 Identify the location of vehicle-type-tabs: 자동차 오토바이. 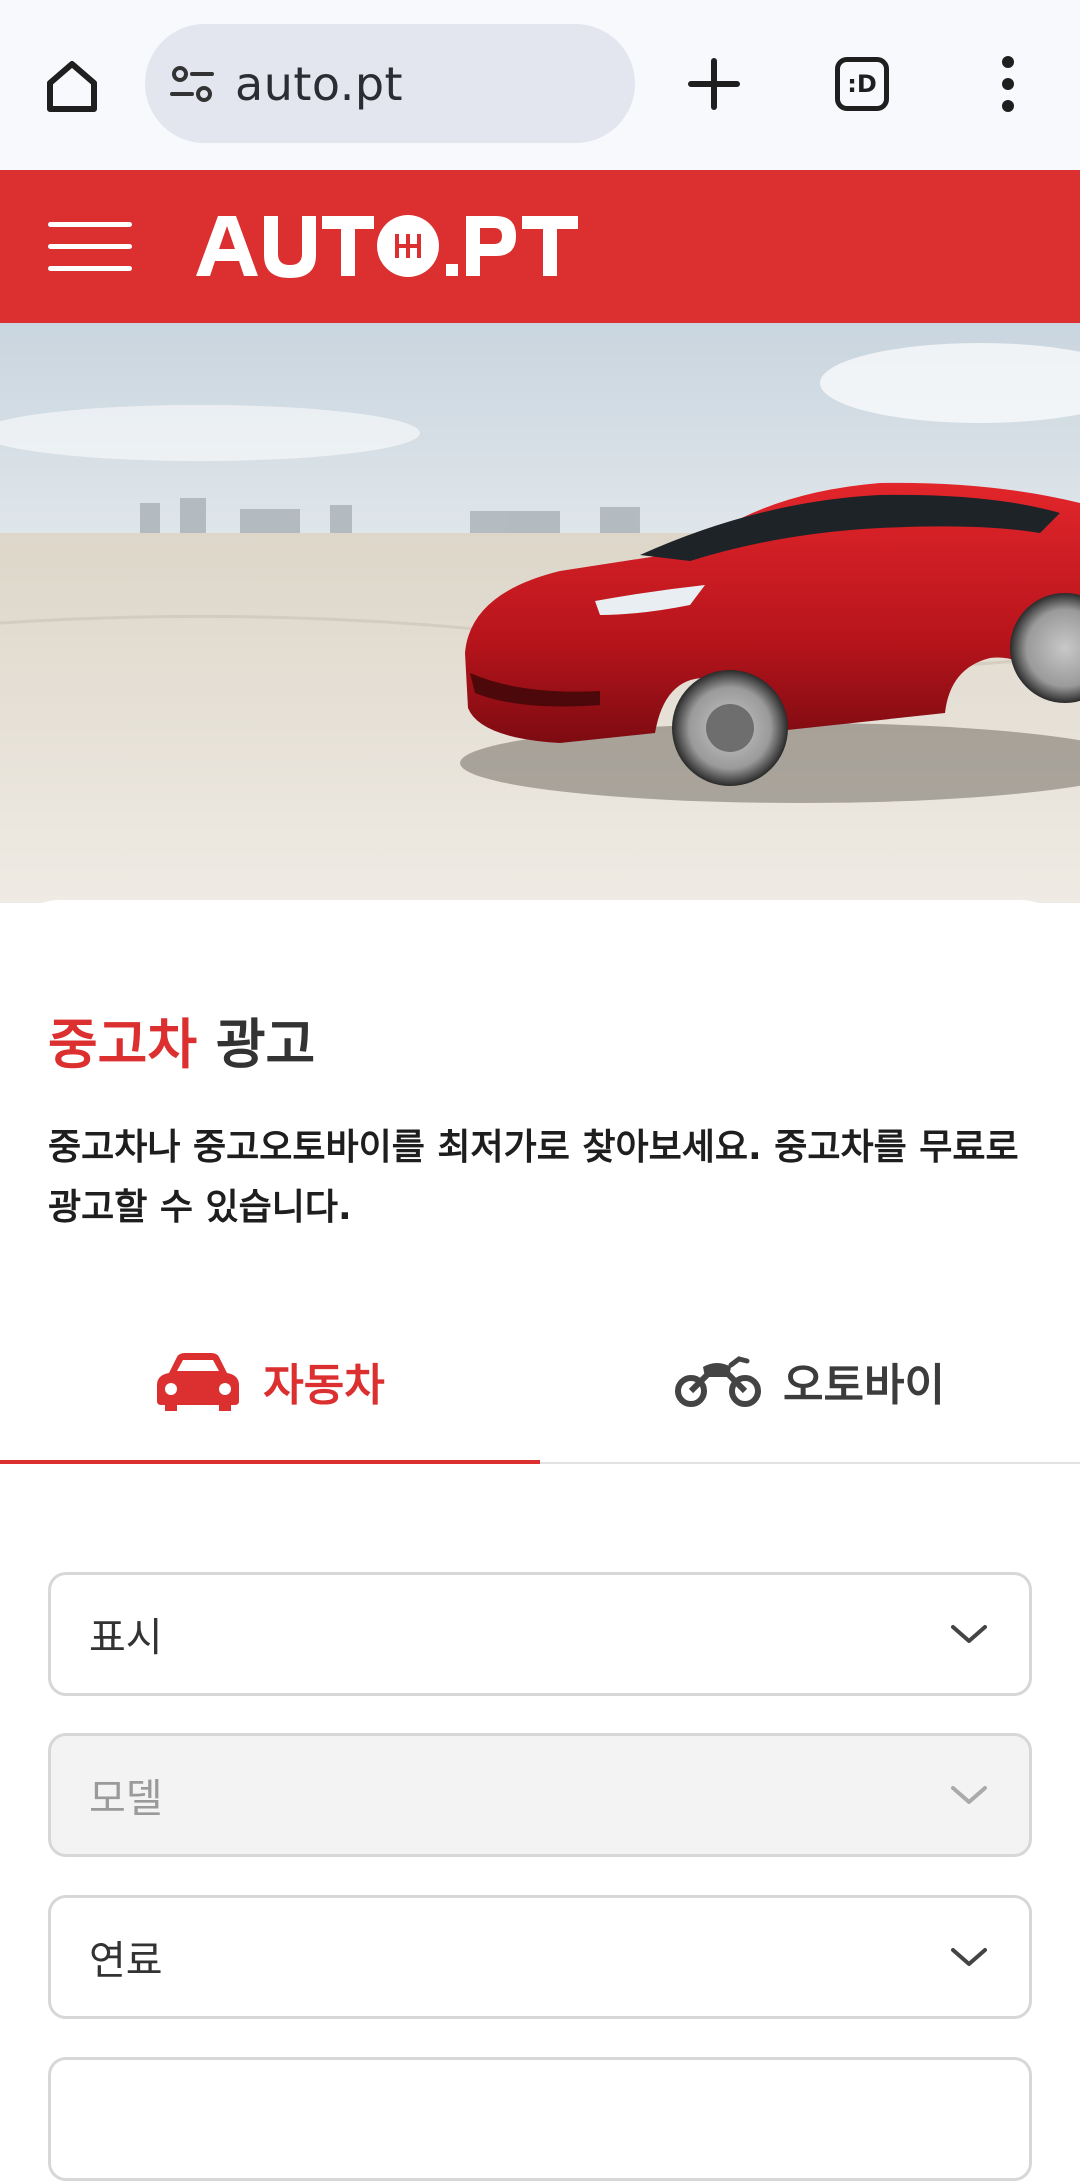
(540, 1382).